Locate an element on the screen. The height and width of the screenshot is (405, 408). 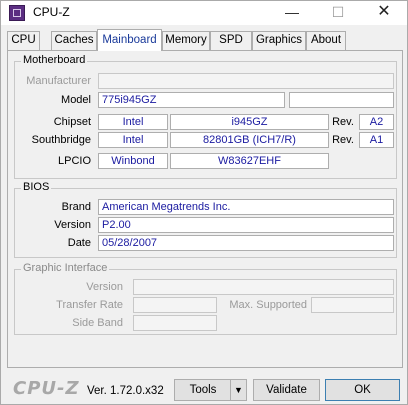
close-button: ✕ is located at coordinates (384, 13).